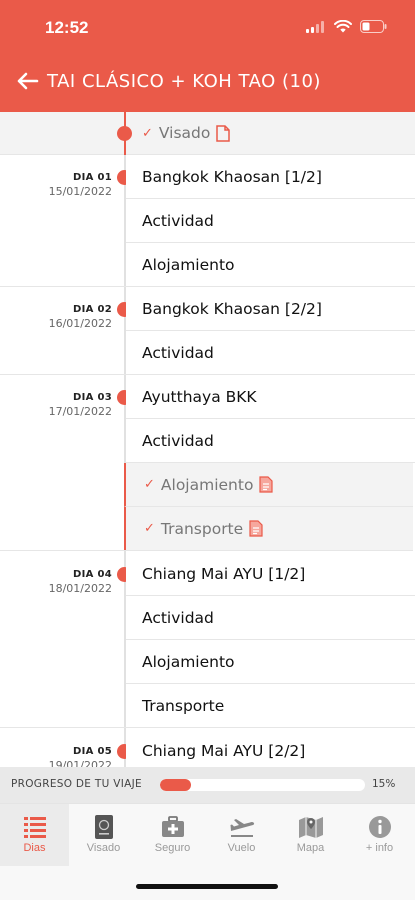 The width and height of the screenshot is (415, 900). I want to click on app-header: 12:52 TAI CLÁSICO + KOH TAO (10), so click(207, 56).